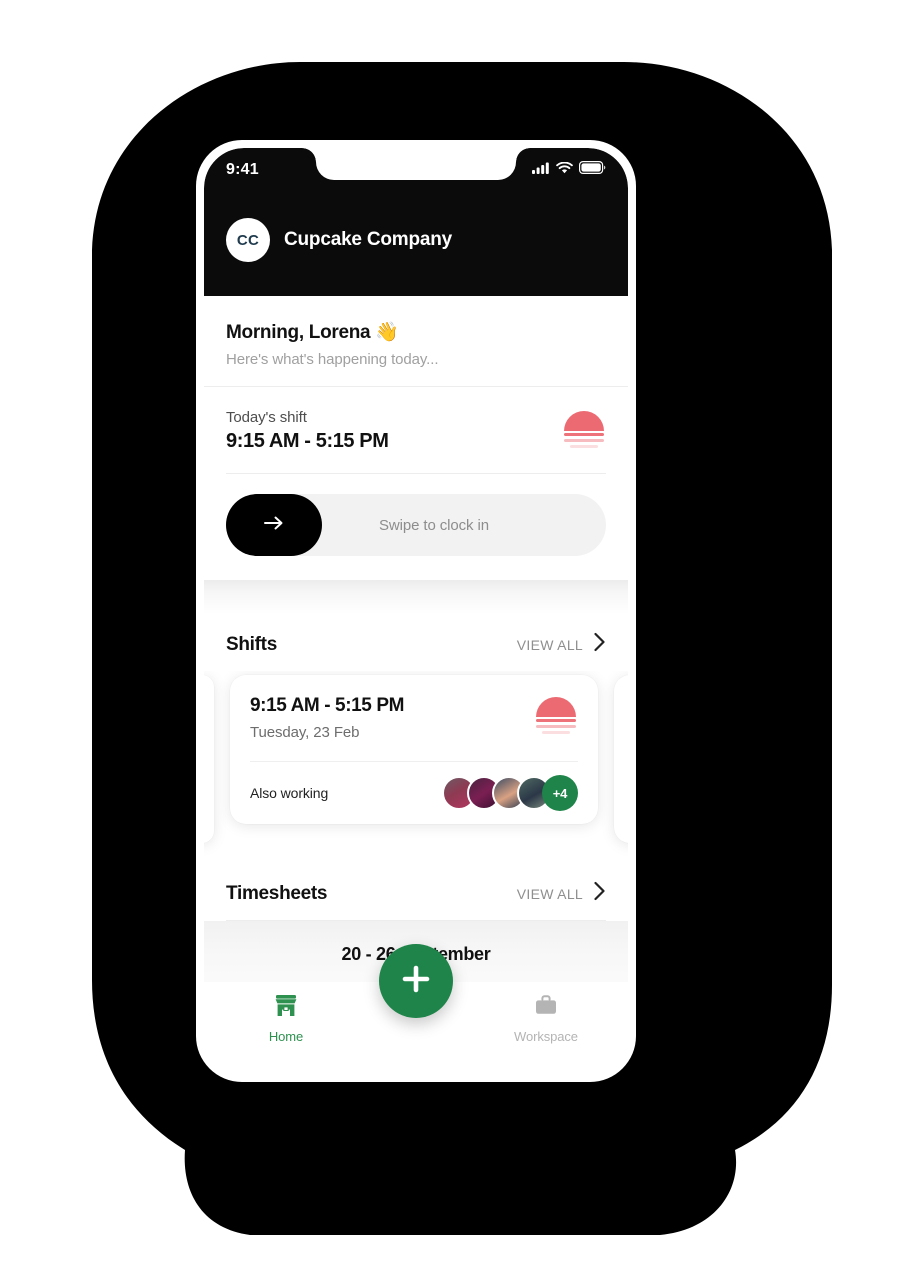 The image size is (924, 1278). What do you see at coordinates (416, 889) in the screenshot?
I see `timesheets-section-header: Timesheets VIEW ALL` at bounding box center [416, 889].